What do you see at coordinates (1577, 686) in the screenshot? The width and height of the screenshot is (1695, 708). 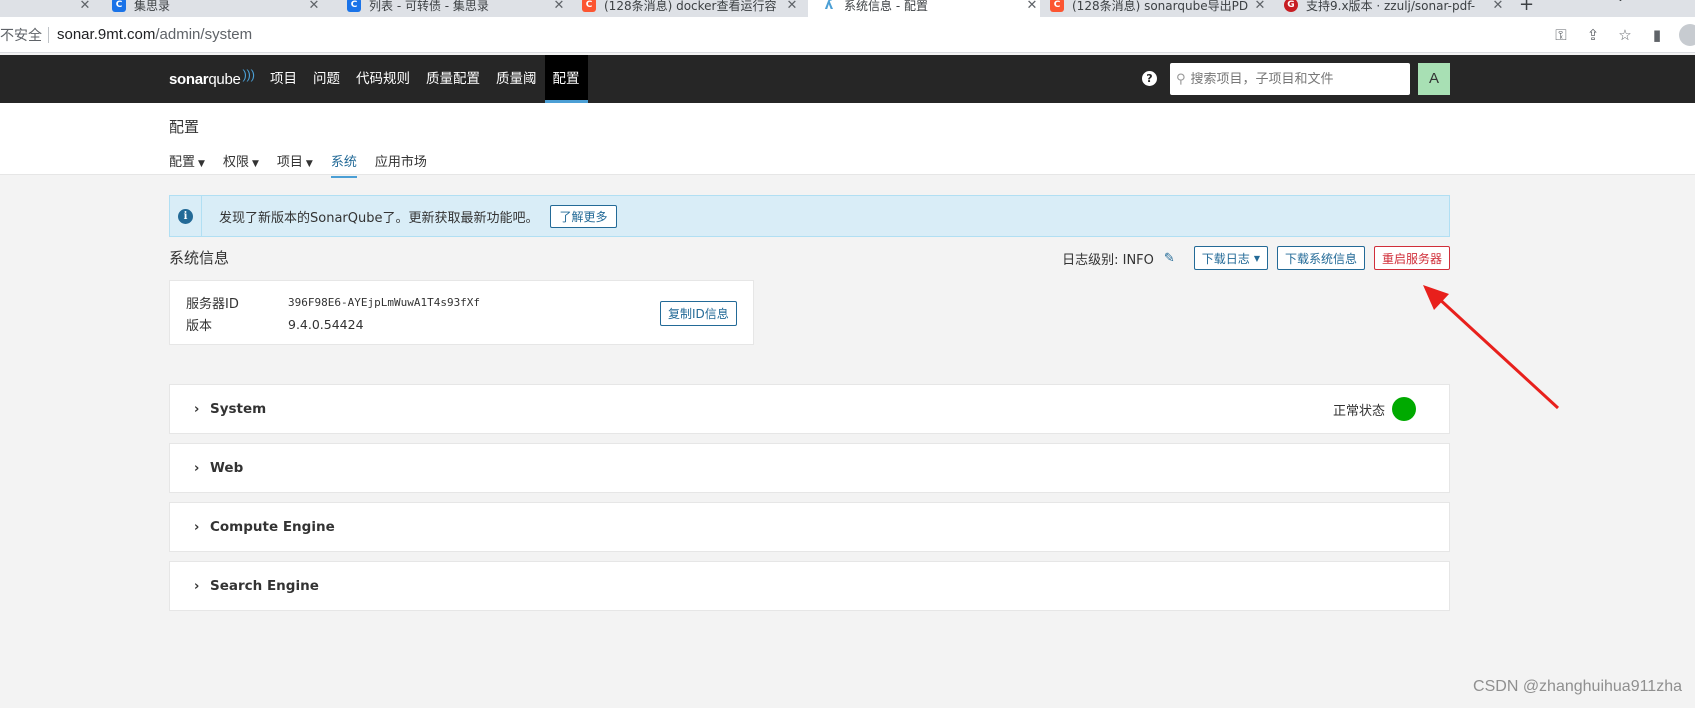 I see `watermark: CSDN @zhanghuihua911zha` at bounding box center [1577, 686].